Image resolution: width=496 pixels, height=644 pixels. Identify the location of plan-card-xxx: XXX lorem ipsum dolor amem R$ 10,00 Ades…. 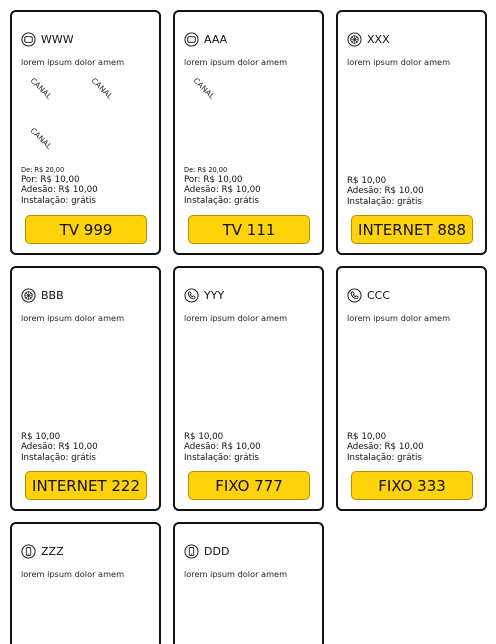
(411, 132).